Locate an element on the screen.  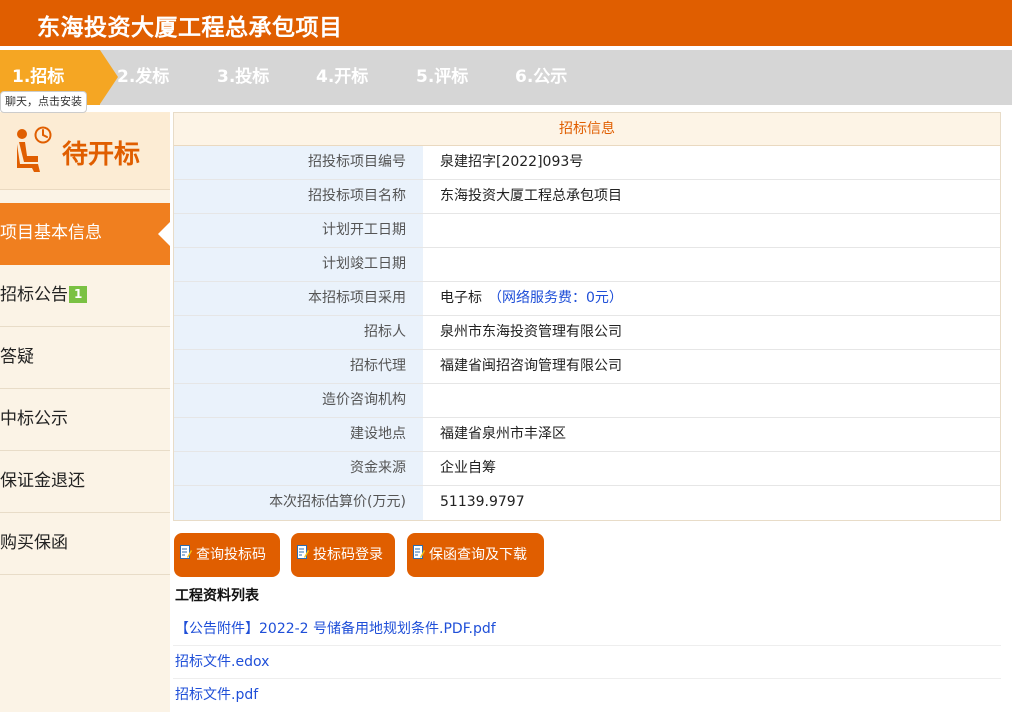
bid-code-login-button: 投标码登录 is located at coordinates (343, 555).